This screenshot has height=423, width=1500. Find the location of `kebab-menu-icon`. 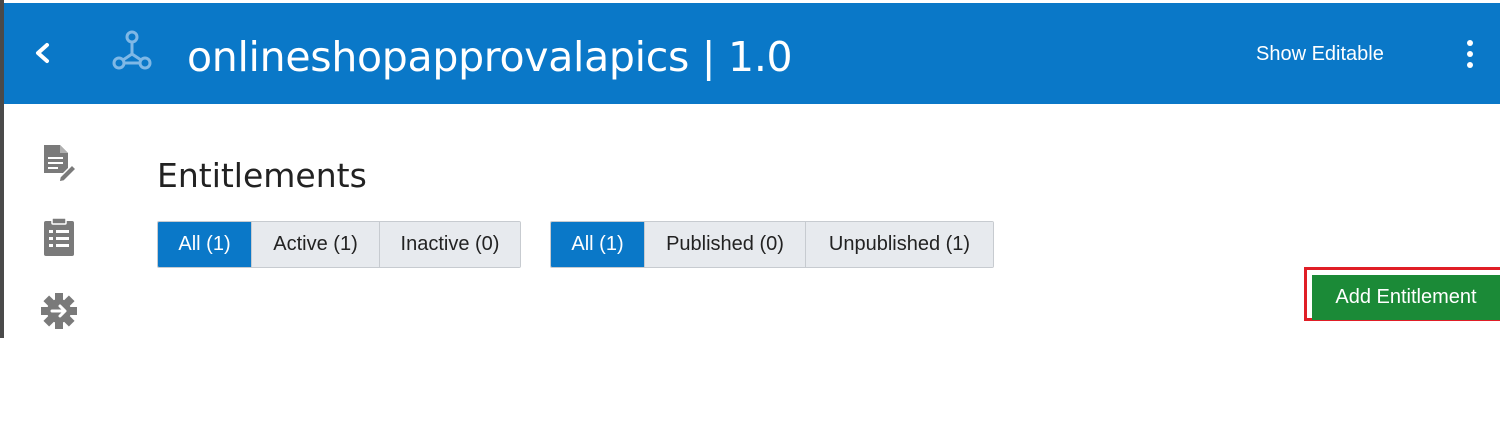

kebab-menu-icon is located at coordinates (1470, 54).